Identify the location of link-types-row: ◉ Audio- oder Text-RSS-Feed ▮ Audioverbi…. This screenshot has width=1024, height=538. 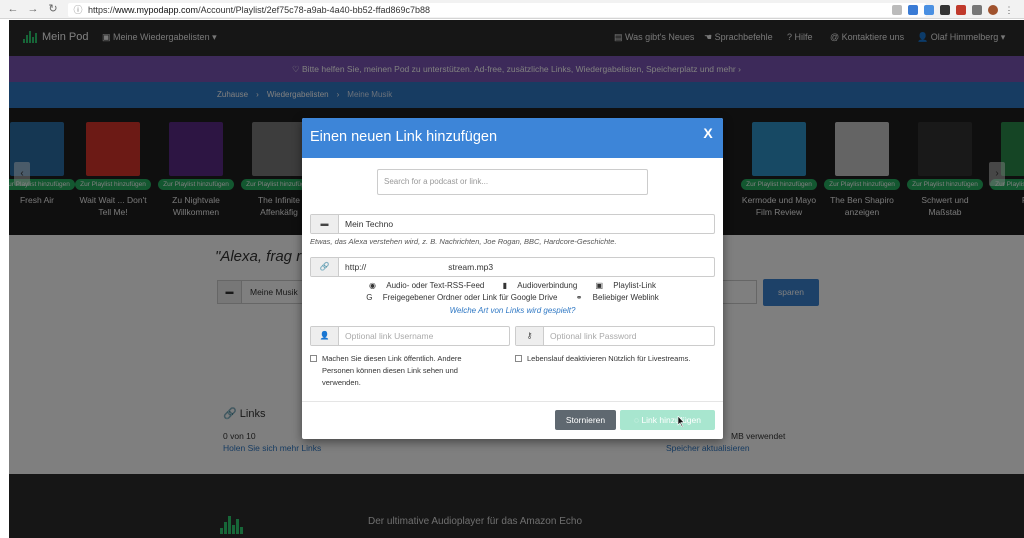
(512, 285).